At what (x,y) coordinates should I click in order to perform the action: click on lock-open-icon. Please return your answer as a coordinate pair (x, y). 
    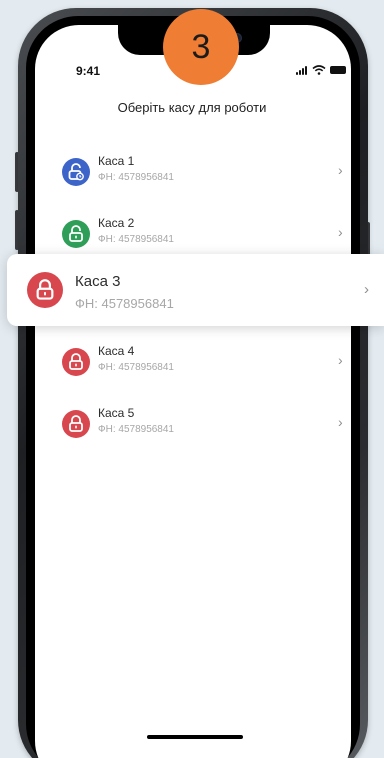
    Looking at the image, I should click on (76, 234).